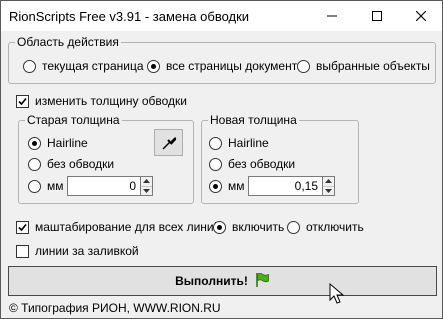 The image size is (443, 319). What do you see at coordinates (93, 66) in the screenshot?
I see `scope-current-page-label: текущая страница` at bounding box center [93, 66].